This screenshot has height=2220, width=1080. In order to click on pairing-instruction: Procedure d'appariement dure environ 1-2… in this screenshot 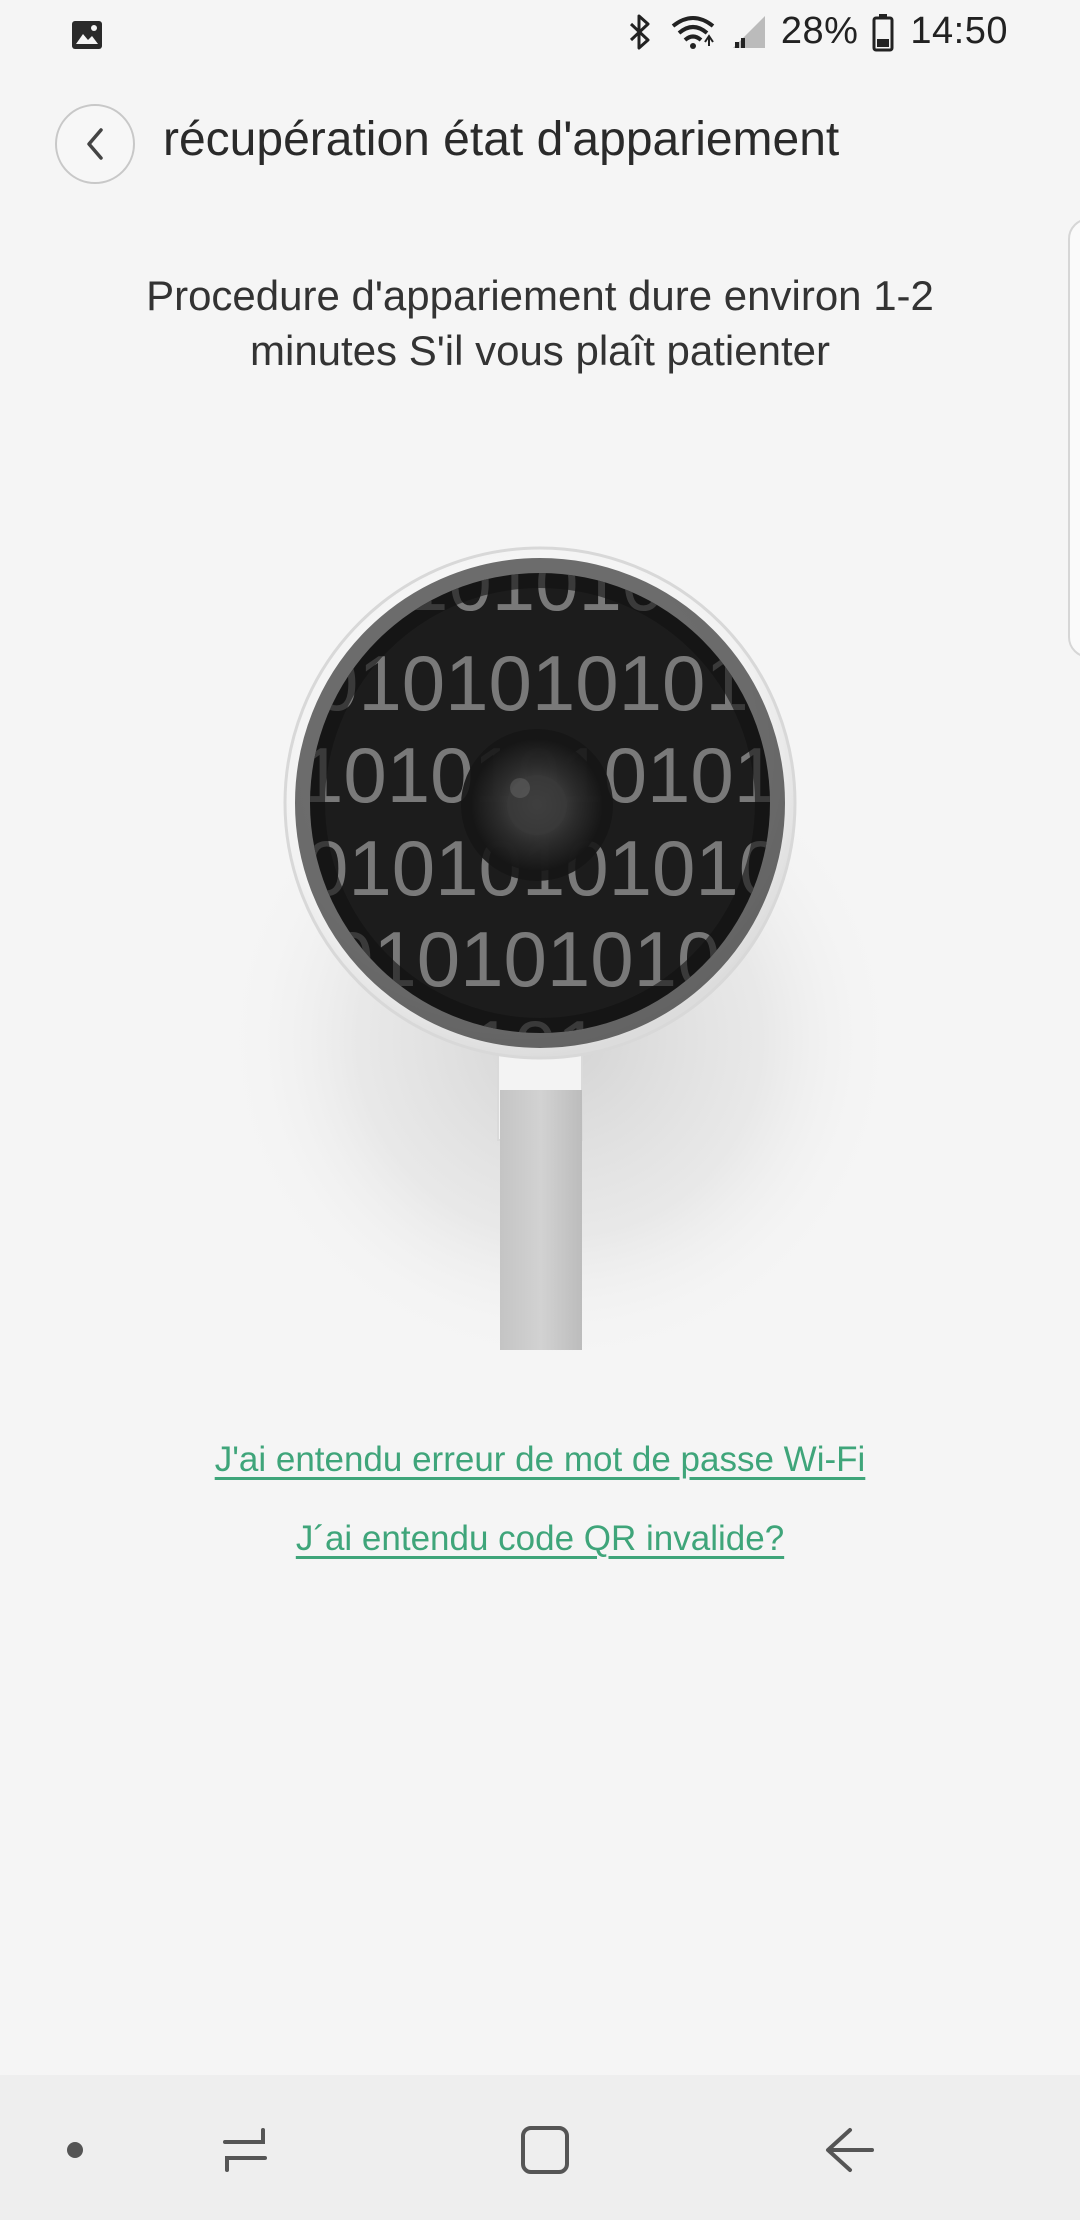, I will do `click(540, 323)`.